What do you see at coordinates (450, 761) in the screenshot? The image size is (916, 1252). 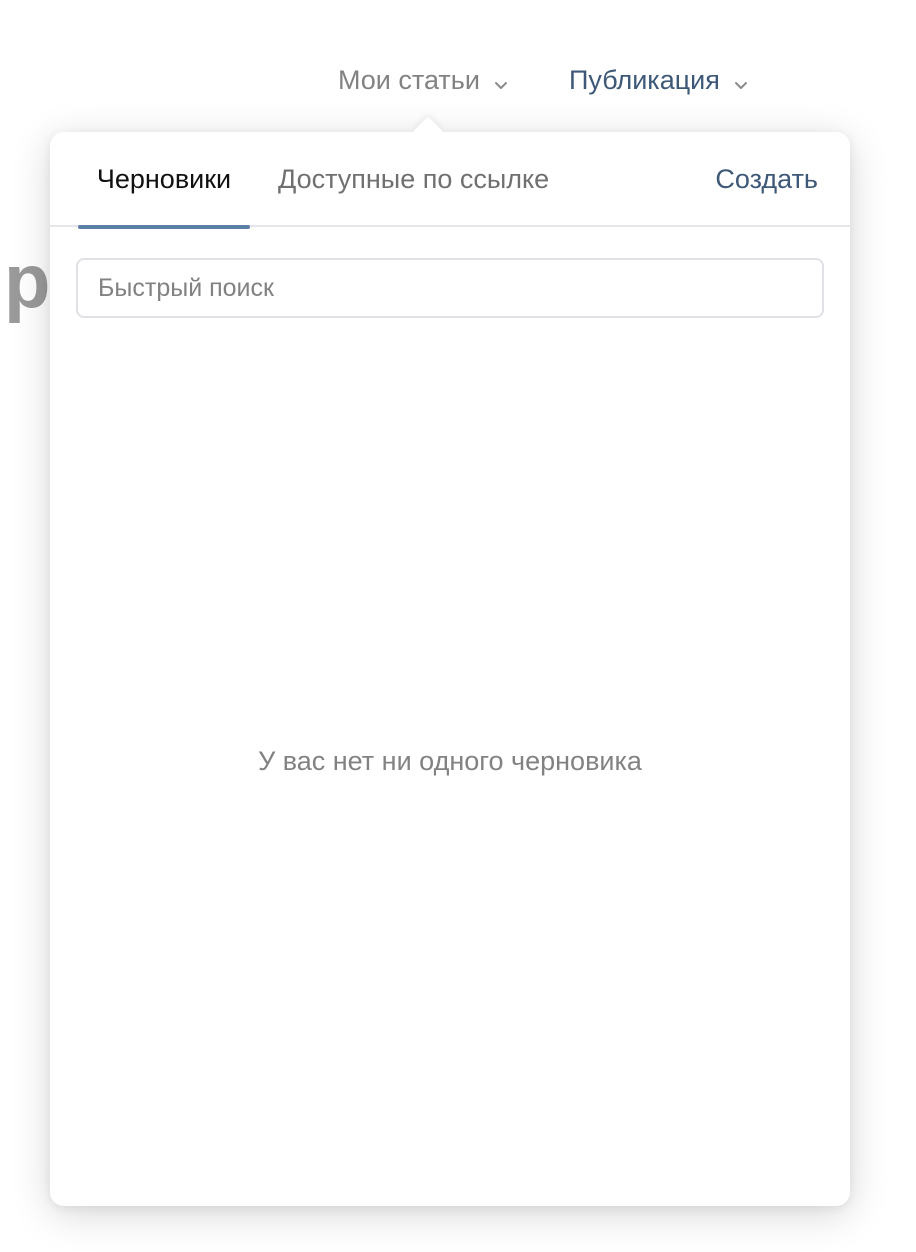 I see `empty-state-message: У вас нет ни одного черновика` at bounding box center [450, 761].